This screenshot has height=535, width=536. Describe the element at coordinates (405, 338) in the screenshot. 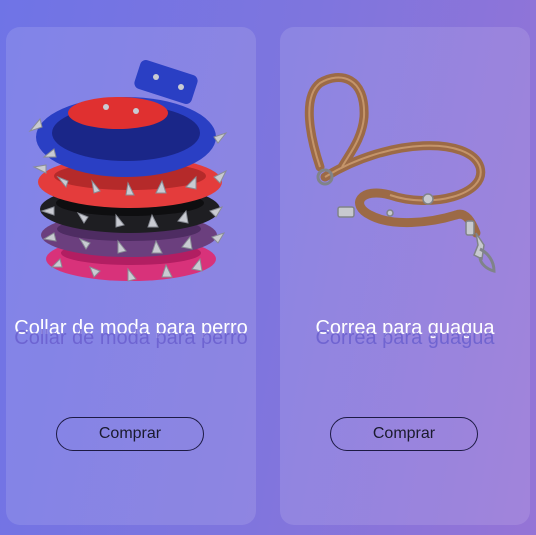

I see `product-title-reflection: Correa para guagua` at that location.